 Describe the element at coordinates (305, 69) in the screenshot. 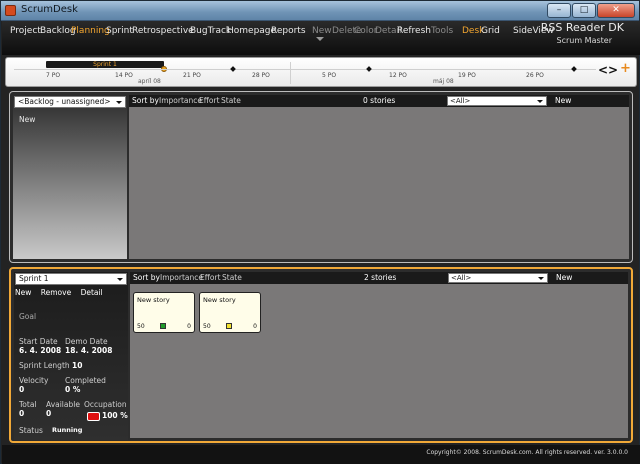

I see `timeline-axis` at that location.